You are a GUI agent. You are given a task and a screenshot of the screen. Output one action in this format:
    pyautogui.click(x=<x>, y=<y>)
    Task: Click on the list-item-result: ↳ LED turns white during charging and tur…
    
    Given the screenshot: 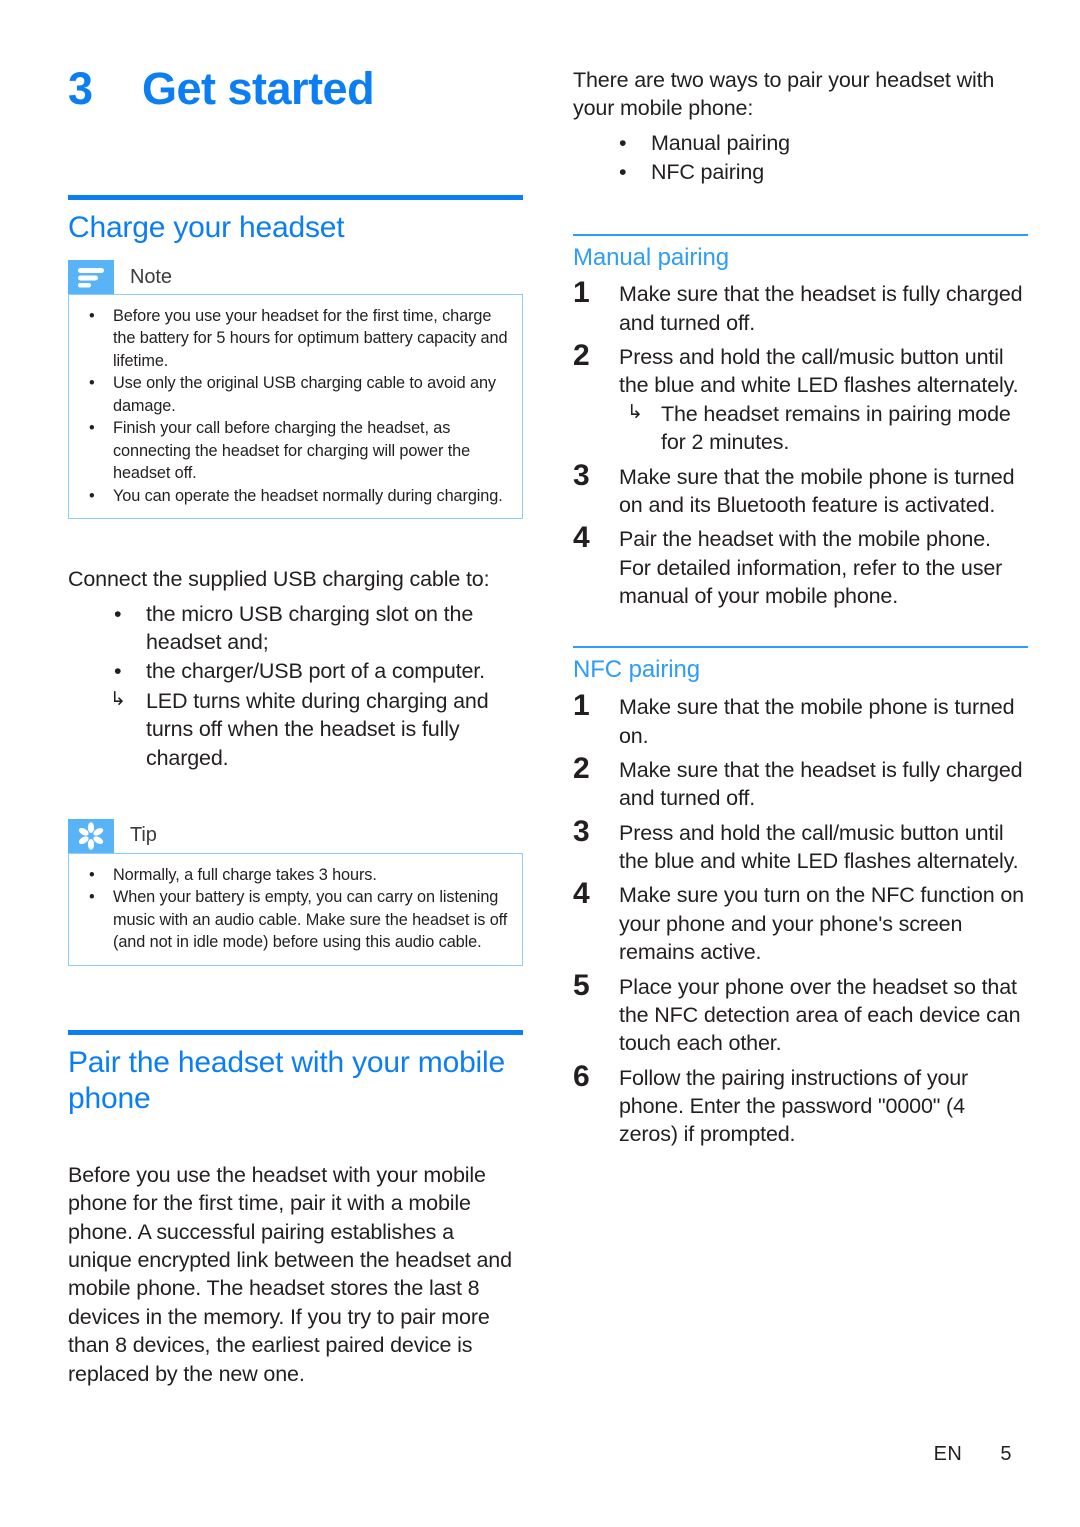 What is the action you would take?
    pyautogui.click(x=295, y=729)
    